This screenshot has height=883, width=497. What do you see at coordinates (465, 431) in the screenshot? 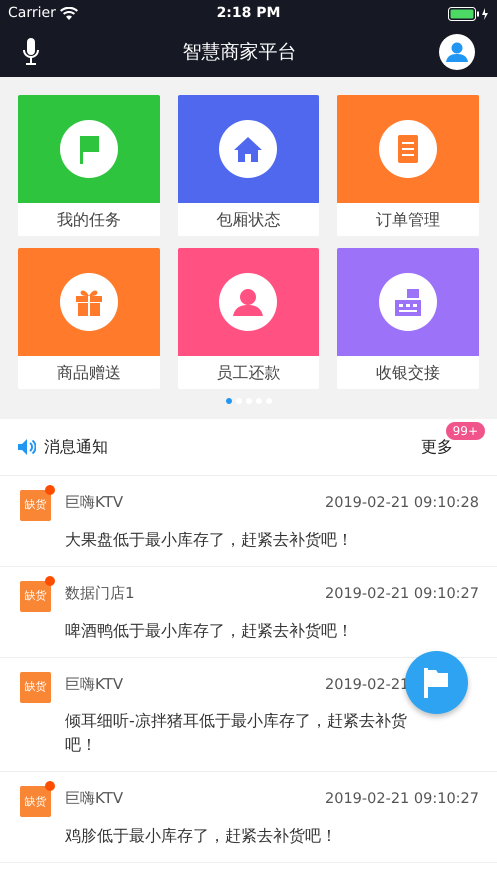
I see `count-badge: 99+` at bounding box center [465, 431].